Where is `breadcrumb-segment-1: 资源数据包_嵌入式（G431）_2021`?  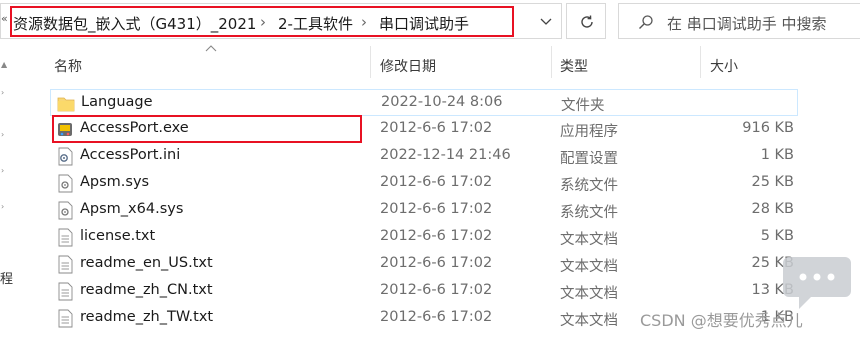
breadcrumb-segment-1: 资源数据包_嵌入式（G431）_2021 is located at coordinates (134, 23).